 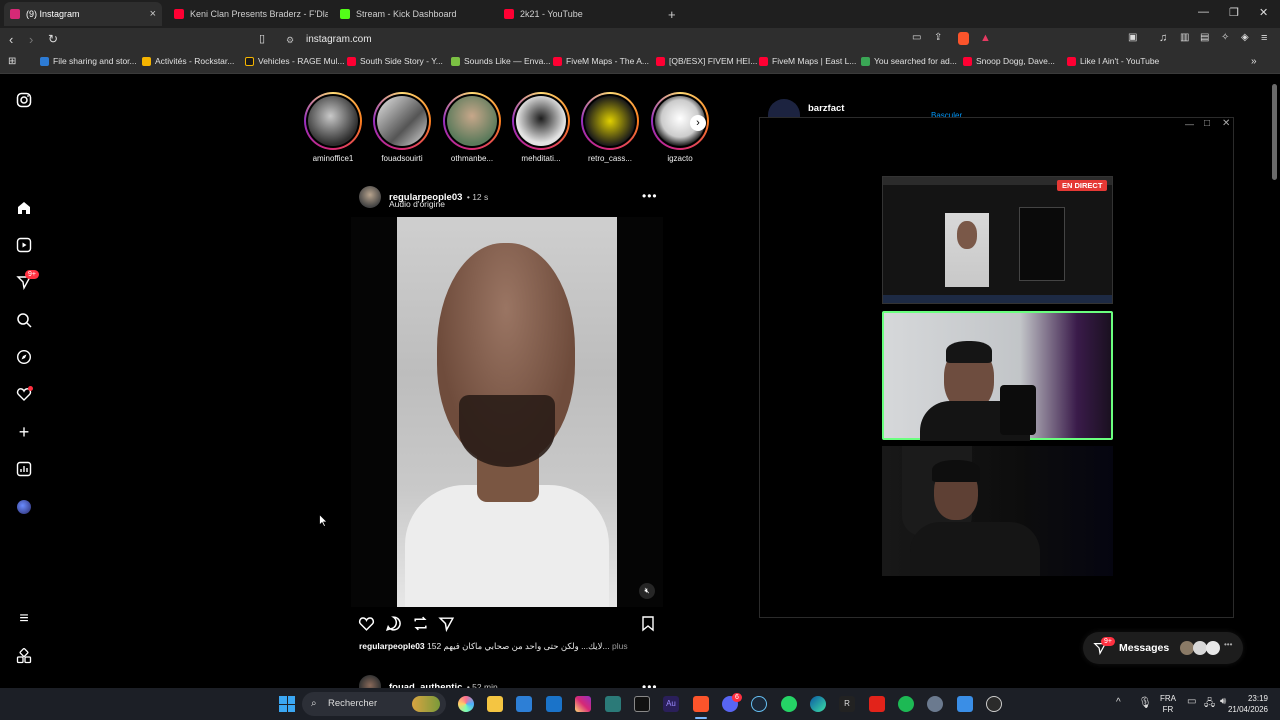 I want to click on media-icon: ♫, so click(x=1163, y=38).